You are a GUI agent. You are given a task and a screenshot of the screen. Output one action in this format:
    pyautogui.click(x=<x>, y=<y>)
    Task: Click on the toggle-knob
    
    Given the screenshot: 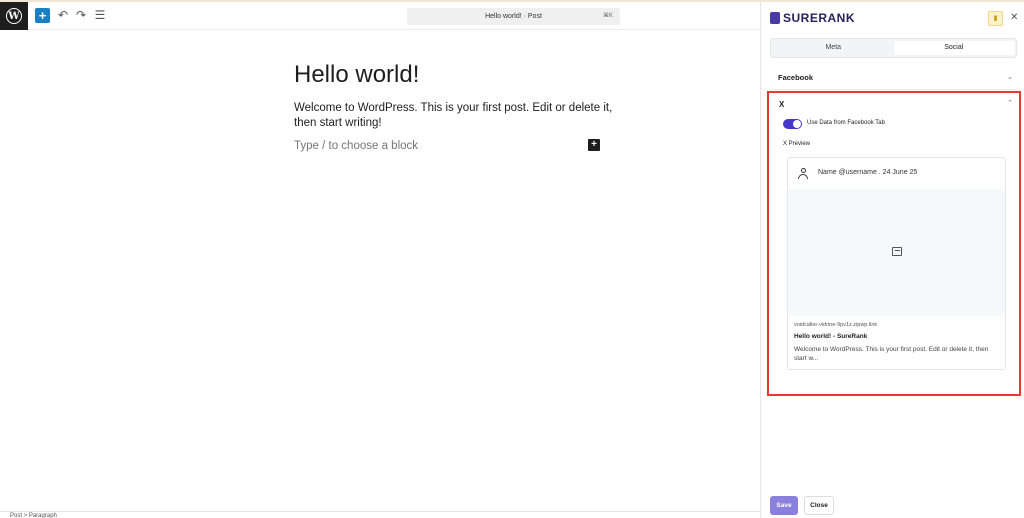 What is the action you would take?
    pyautogui.click(x=797, y=124)
    